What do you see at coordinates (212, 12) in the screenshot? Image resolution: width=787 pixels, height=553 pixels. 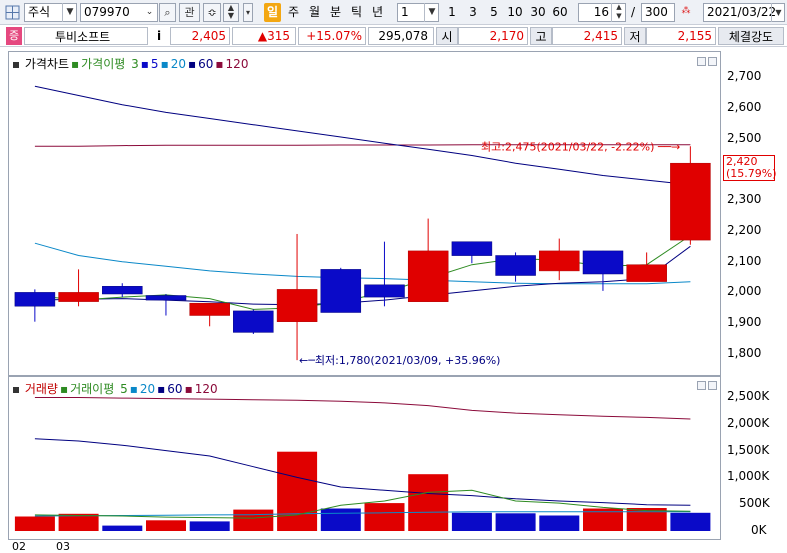 I see `refresh-icon: ≎` at bounding box center [212, 12].